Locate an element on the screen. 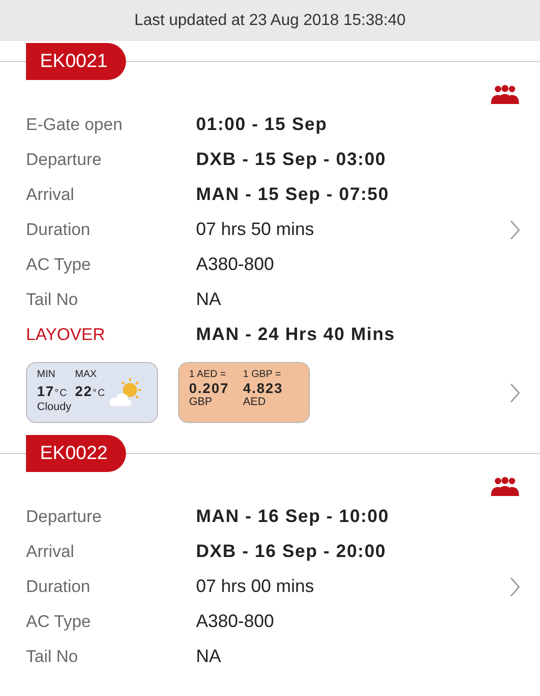 The height and width of the screenshot is (696, 540). currency-card: 1 AED = 0.207 GBP 1 GBP = 4.823 AED is located at coordinates (244, 392).